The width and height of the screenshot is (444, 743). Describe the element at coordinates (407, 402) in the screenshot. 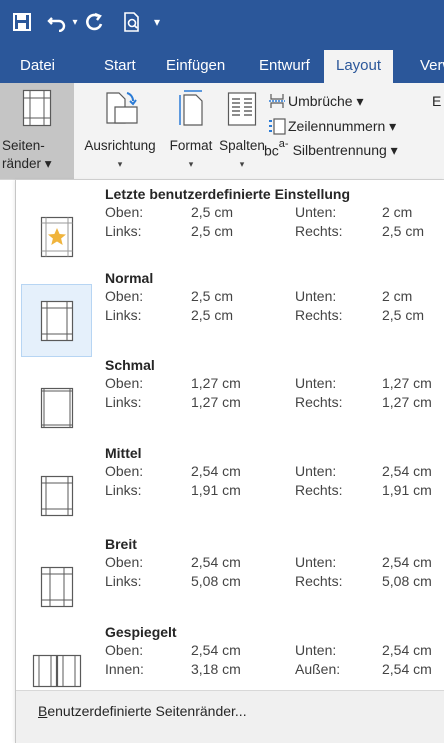

I see `right-value: 1,27 cm` at that location.